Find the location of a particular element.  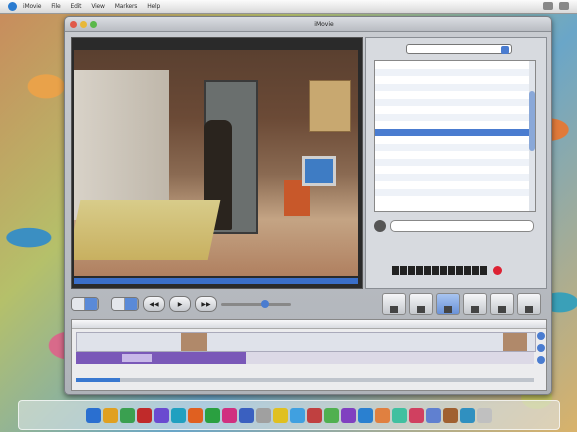

menu-item-help: Help is located at coordinates (153, 6).